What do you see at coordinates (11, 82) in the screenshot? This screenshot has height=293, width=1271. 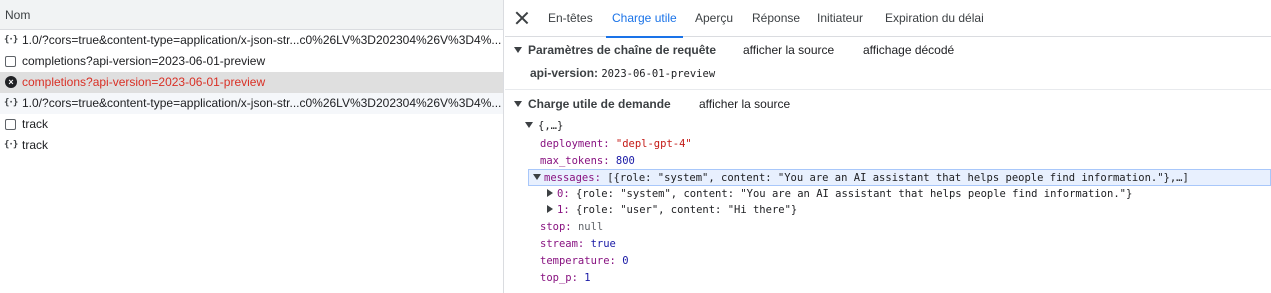 I see `error-icon: ×` at bounding box center [11, 82].